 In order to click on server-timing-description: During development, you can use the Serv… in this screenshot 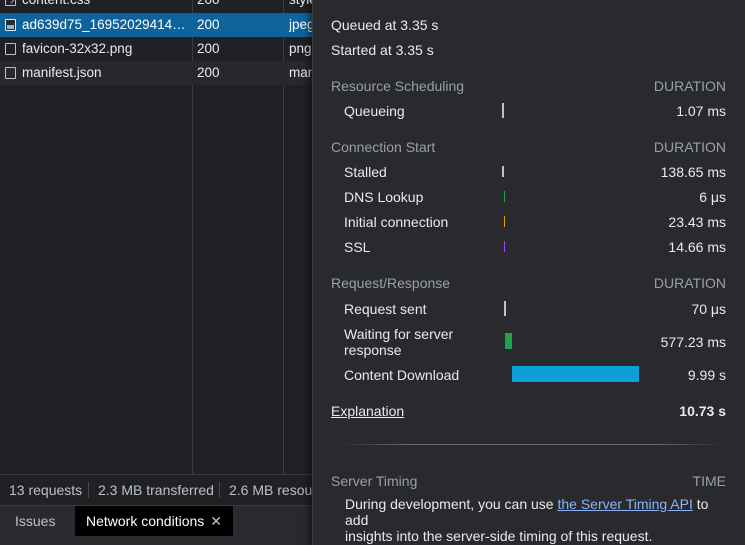, I will do `click(540, 520)`.